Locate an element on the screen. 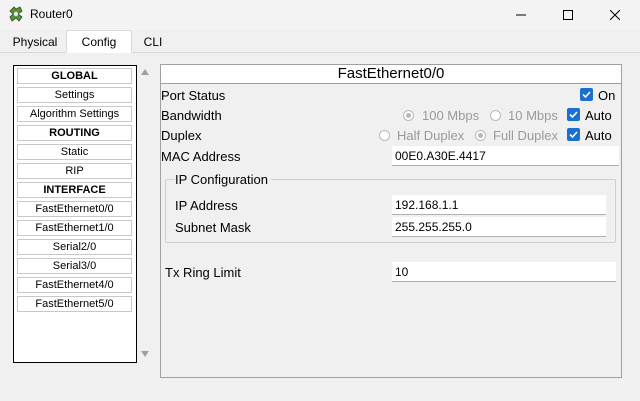 This screenshot has width=640, height=401. duplex-auto-checkbox is located at coordinates (573, 134).